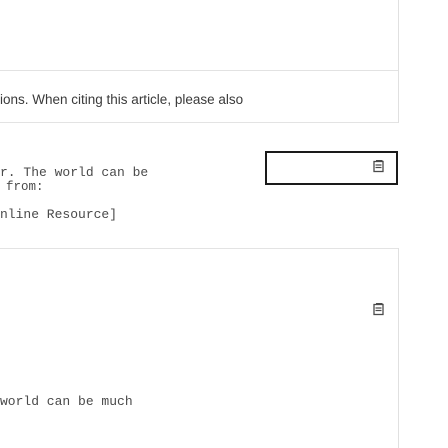 This screenshot has width=448, height=448. I want to click on divider-bottom, so click(199, 248).